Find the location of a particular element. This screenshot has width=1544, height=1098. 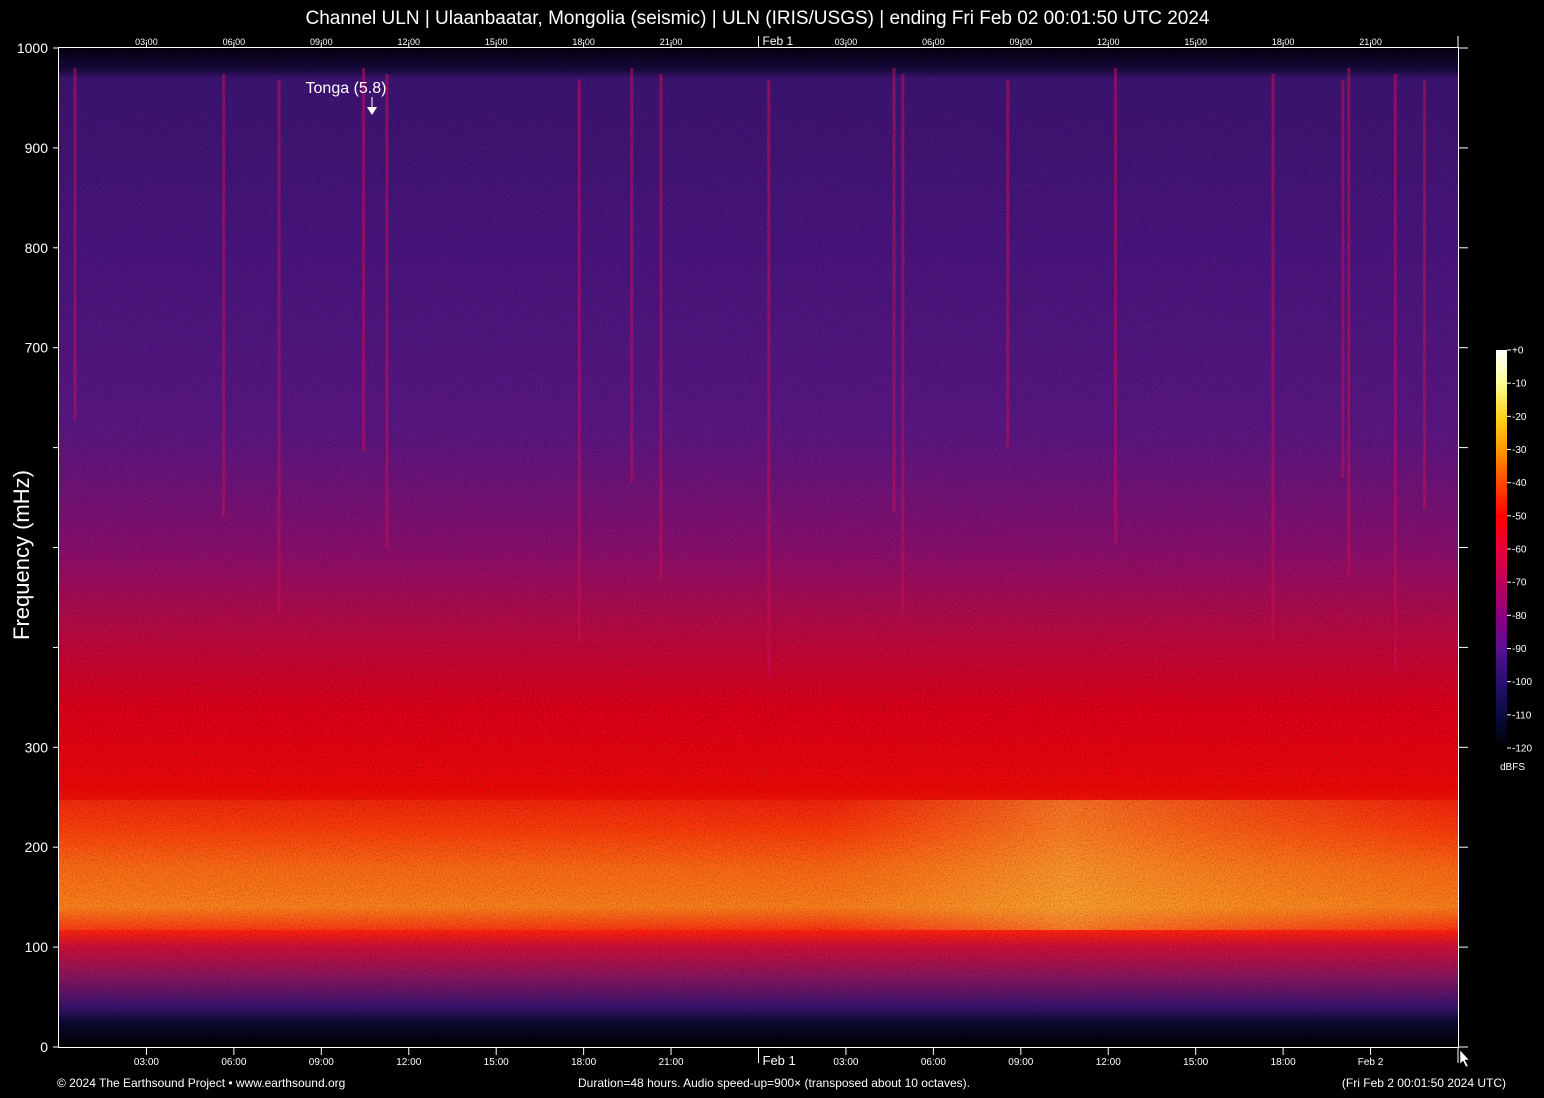

annotation-label: Tonga (5.8) is located at coordinates (346, 88).